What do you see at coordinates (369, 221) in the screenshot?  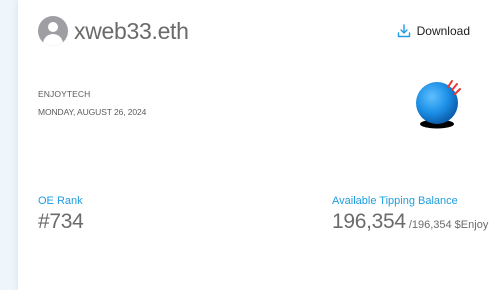 I see `tipping-balance-value: 196,354` at bounding box center [369, 221].